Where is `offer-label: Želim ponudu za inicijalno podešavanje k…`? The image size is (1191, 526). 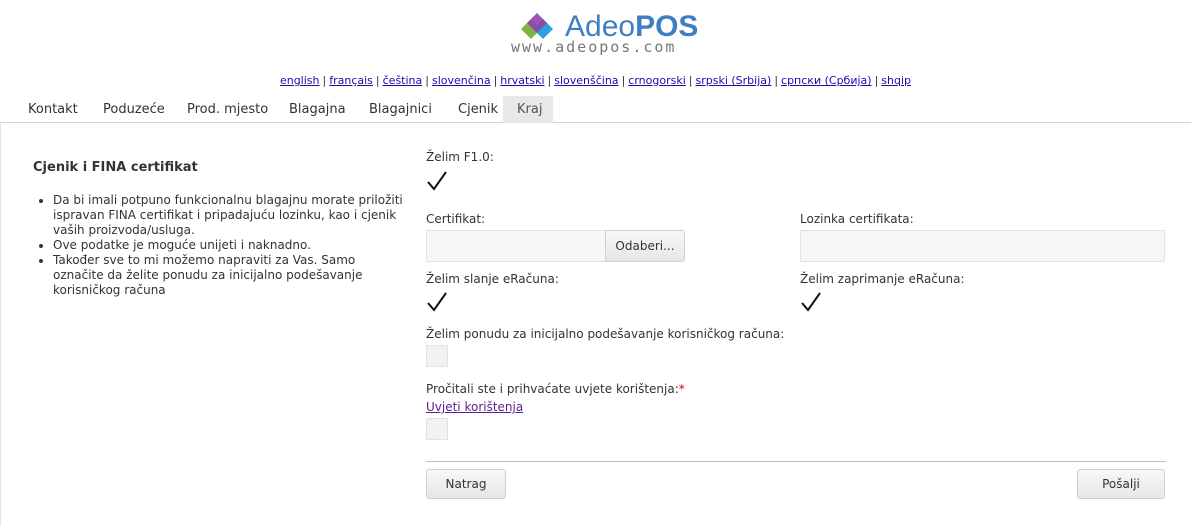 offer-label: Želim ponudu za inicijalno podešavanje k… is located at coordinates (605, 334).